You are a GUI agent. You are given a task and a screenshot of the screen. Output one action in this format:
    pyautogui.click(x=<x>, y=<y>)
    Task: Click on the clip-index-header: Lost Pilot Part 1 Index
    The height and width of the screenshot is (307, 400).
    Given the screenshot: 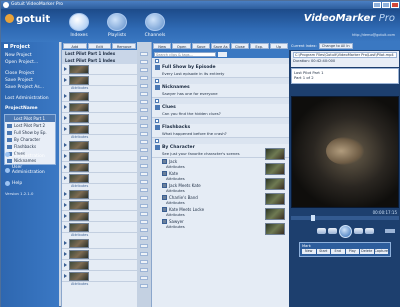 What is the action you would take?
    pyautogui.click(x=99, y=60)
    